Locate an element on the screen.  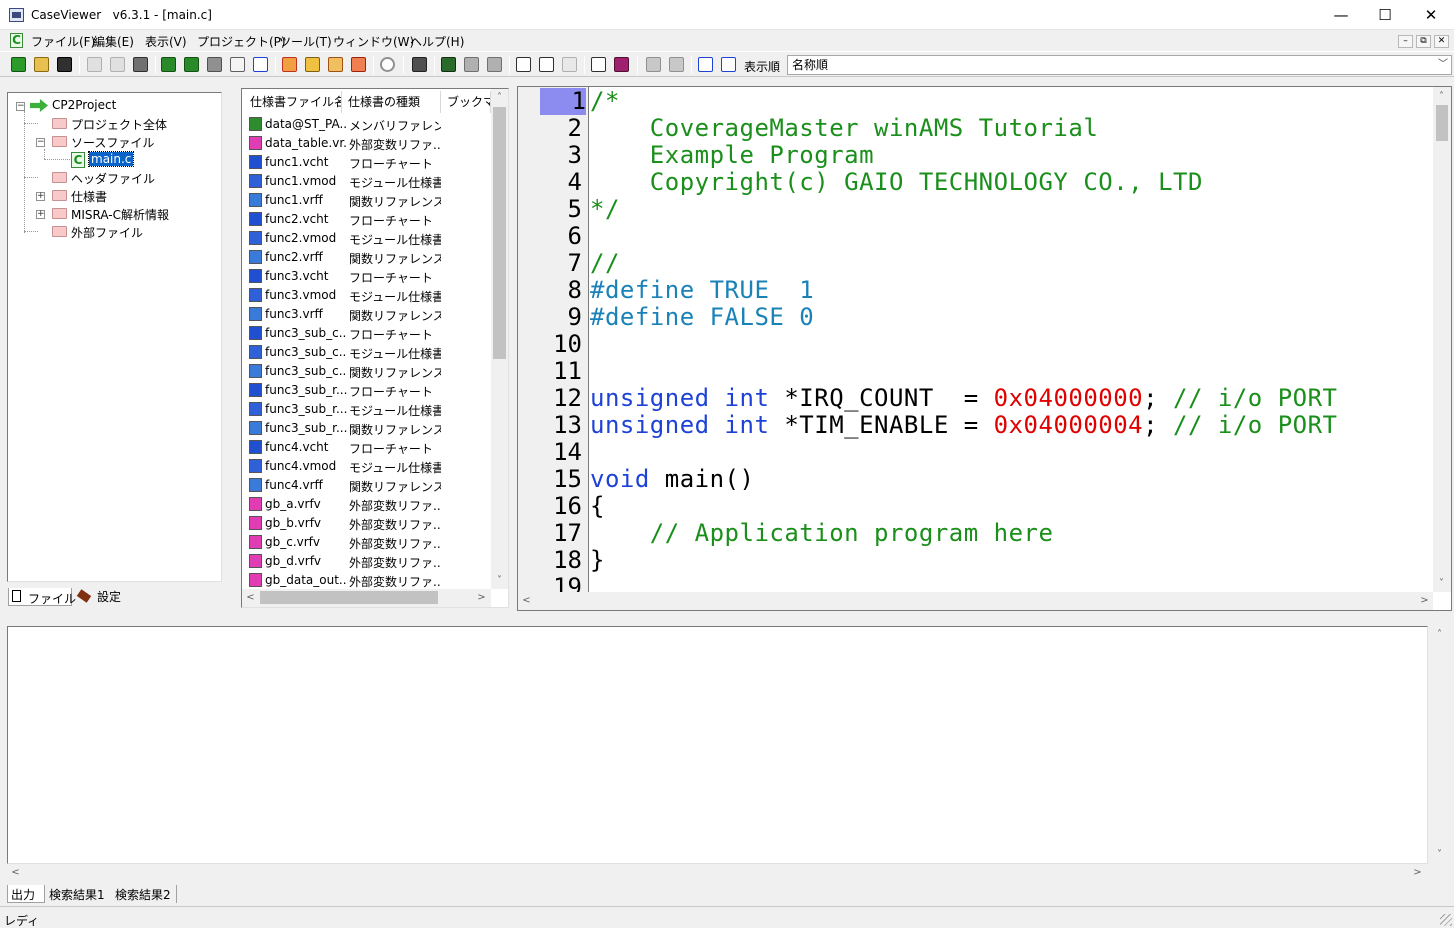
list-item: func1.vcht フローチャート is located at coordinates (368, 162).